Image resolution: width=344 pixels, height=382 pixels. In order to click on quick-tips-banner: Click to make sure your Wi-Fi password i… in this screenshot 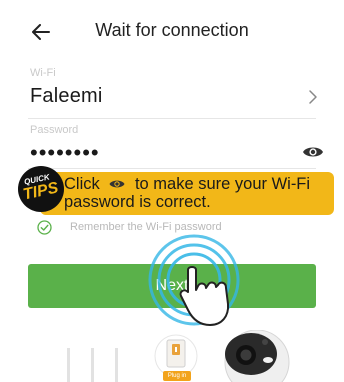, I will do `click(187, 193)`.